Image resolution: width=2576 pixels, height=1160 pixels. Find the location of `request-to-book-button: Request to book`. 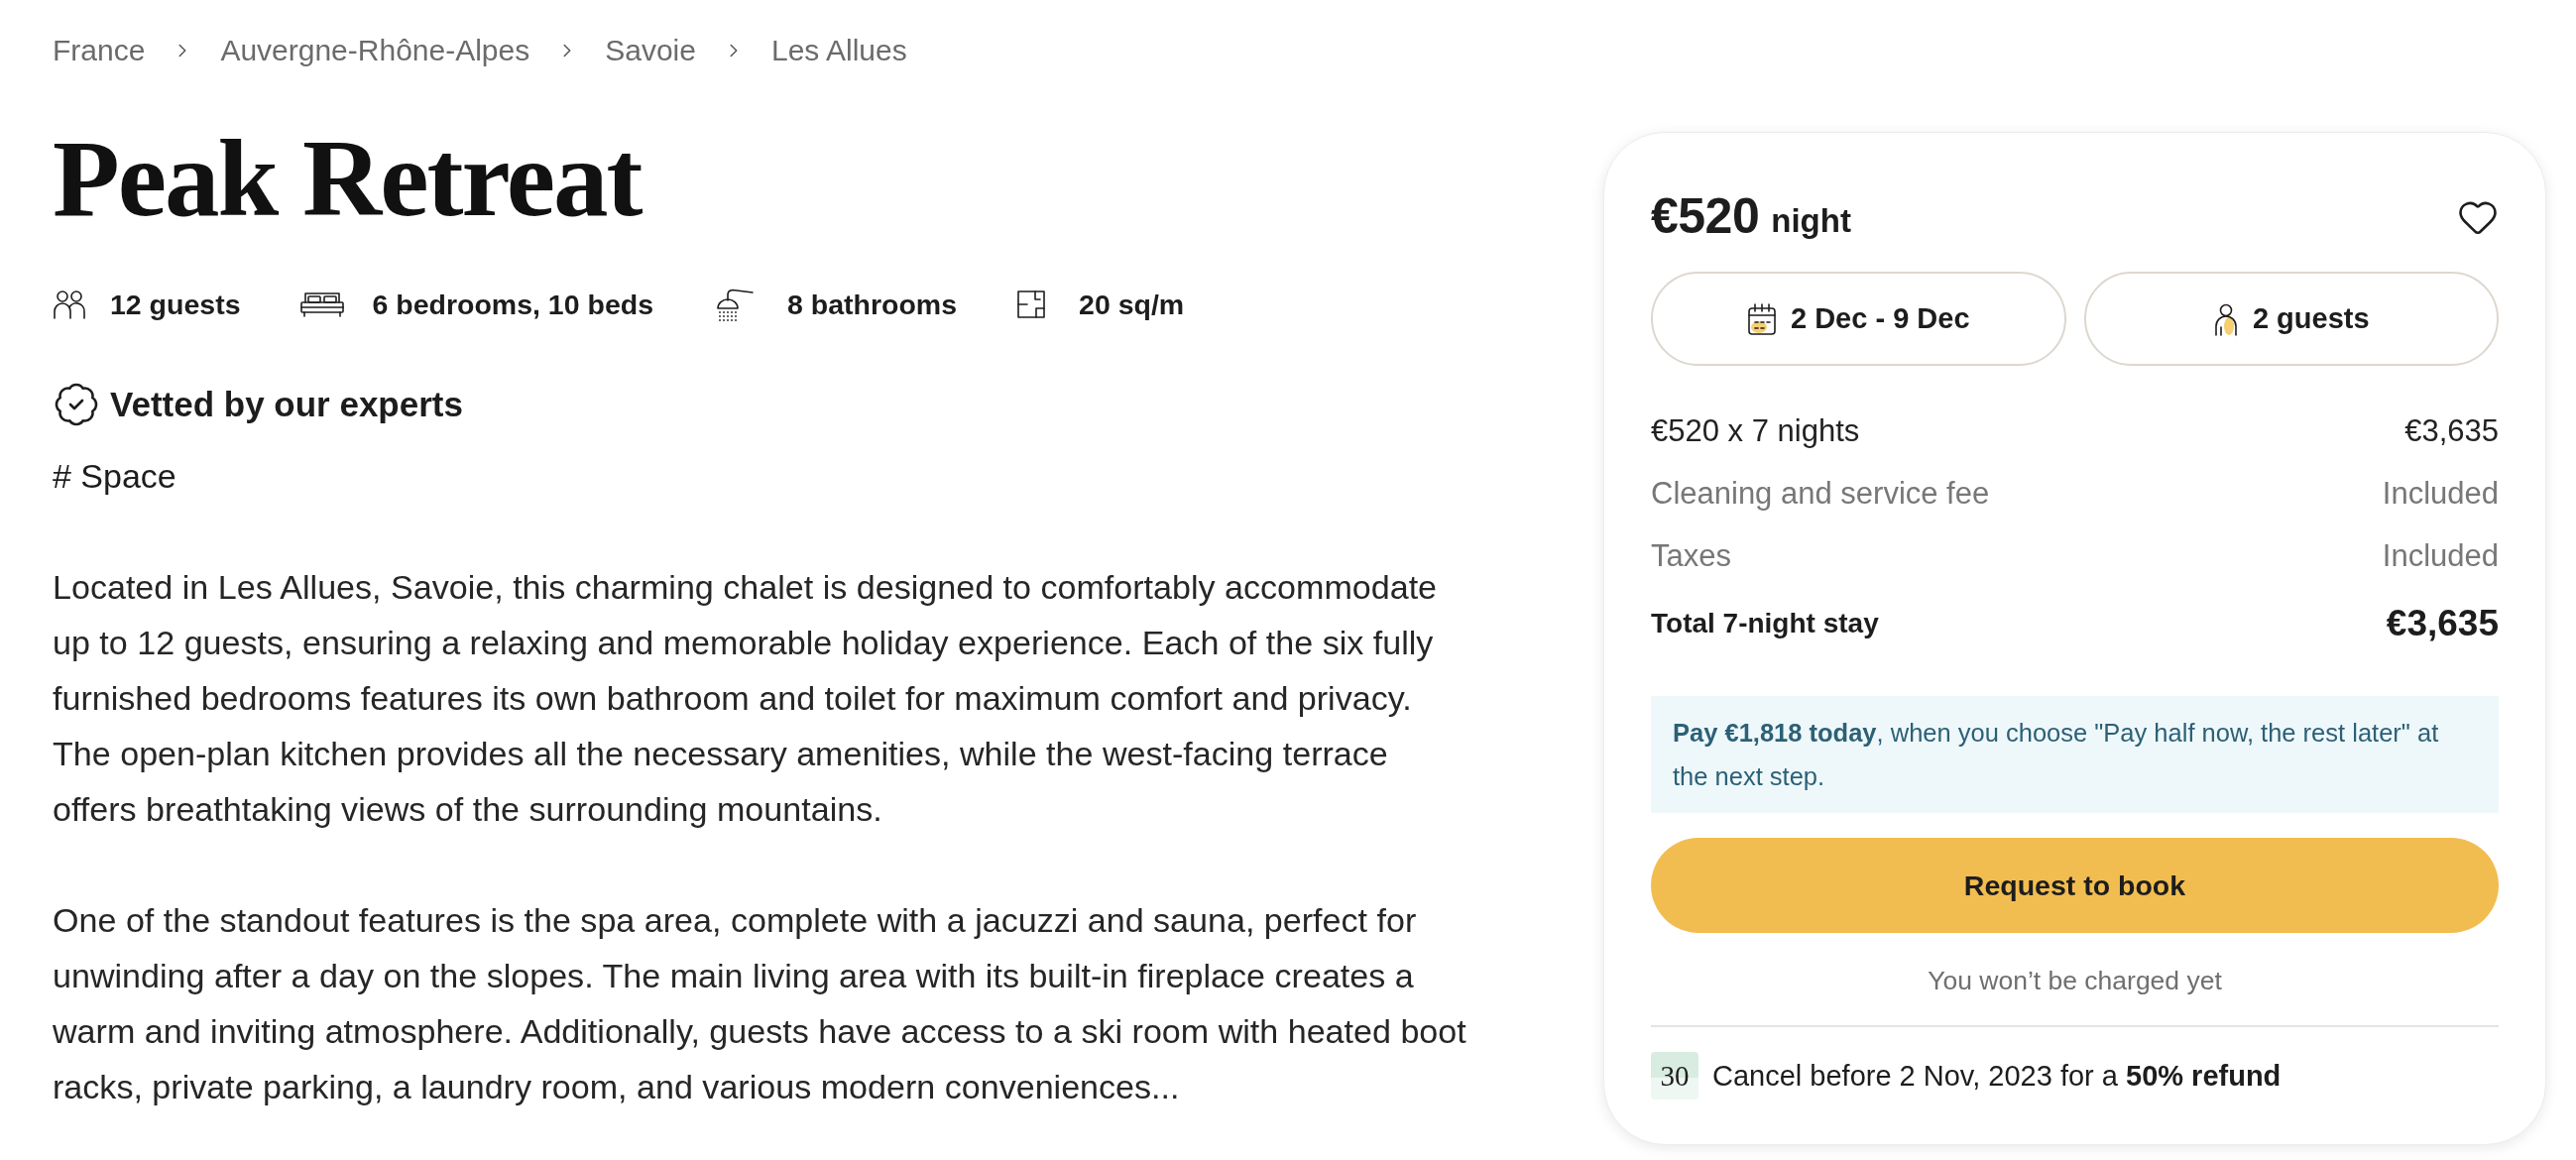

request-to-book-button: Request to book is located at coordinates (2075, 885).